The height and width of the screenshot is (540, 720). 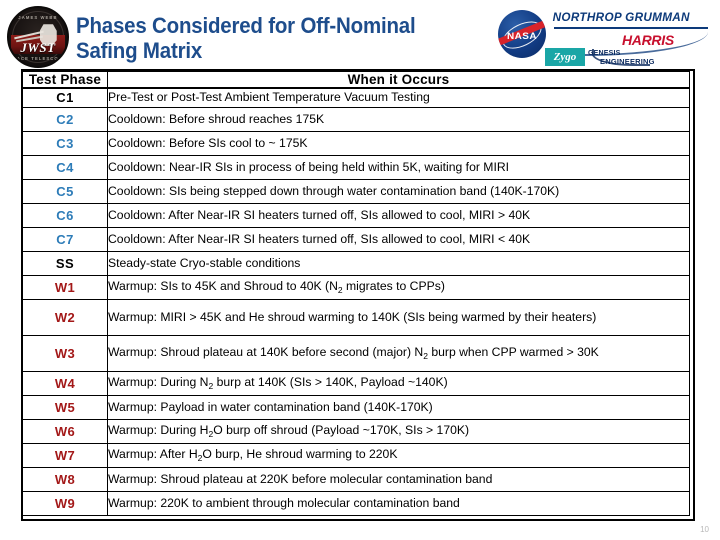 What do you see at coordinates (65, 215) in the screenshot?
I see `phase-cell: C6` at bounding box center [65, 215].